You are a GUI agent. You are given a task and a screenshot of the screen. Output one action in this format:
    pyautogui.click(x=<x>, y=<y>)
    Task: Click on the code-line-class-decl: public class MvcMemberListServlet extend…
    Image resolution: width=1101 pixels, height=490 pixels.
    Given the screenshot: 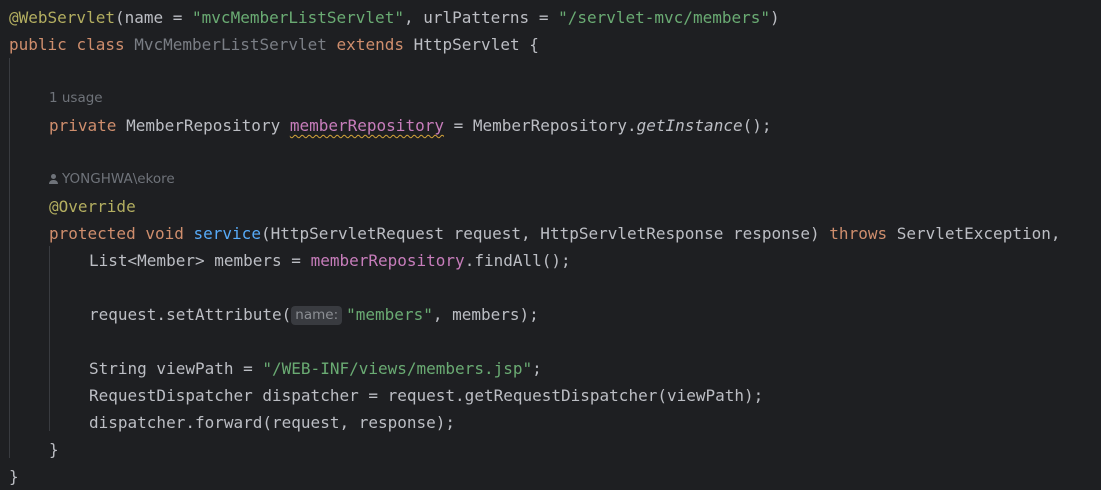 What is the action you would take?
    pyautogui.click(x=274, y=44)
    